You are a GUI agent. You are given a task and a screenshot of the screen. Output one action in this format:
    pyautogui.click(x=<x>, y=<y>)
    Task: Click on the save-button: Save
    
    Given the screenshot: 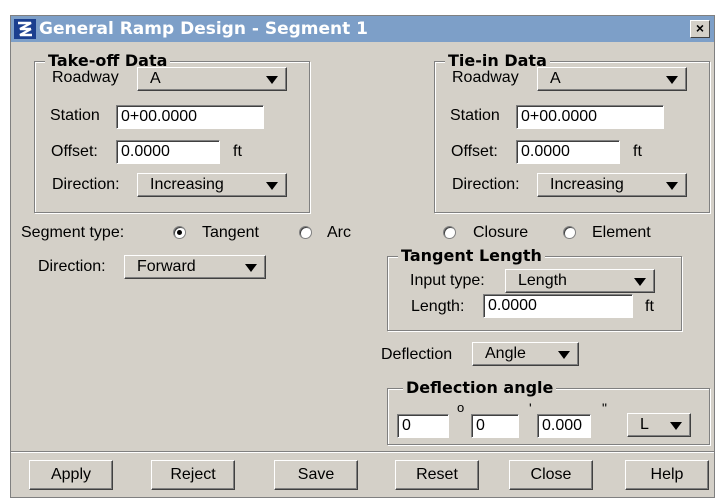 What is the action you would take?
    pyautogui.click(x=316, y=475)
    